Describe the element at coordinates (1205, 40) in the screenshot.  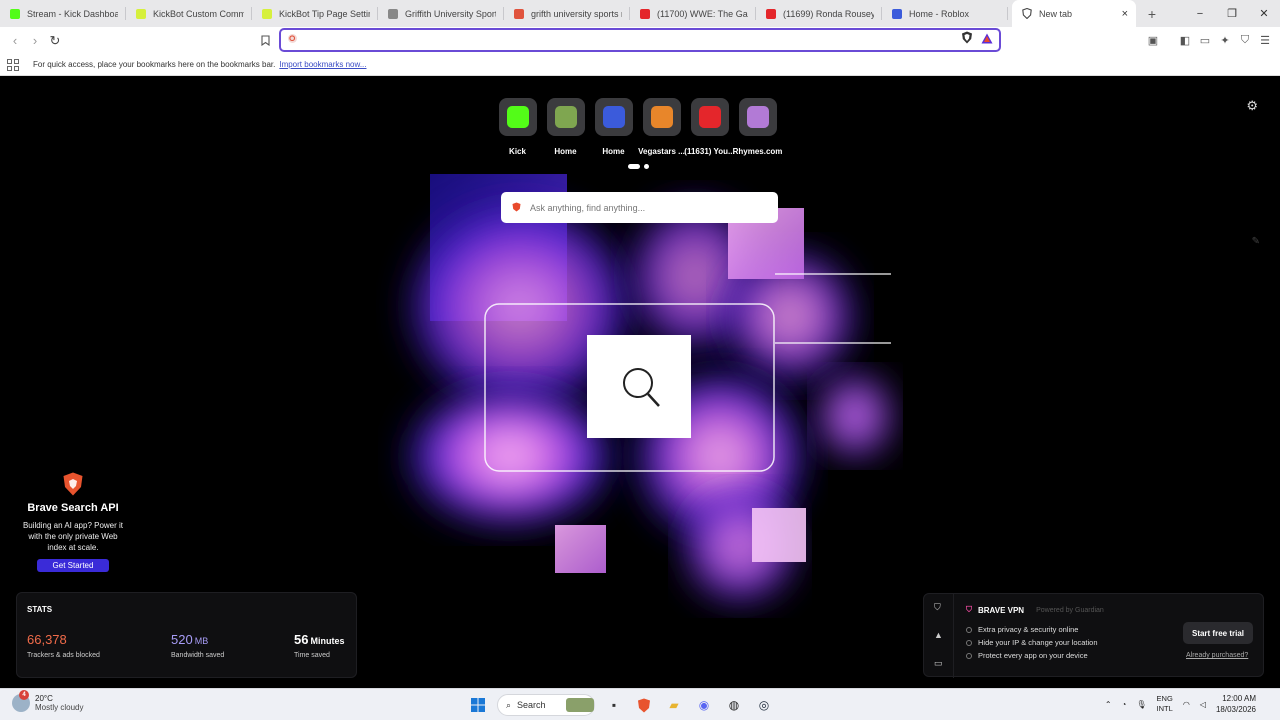
I see `wallet-icon: ▭` at that location.